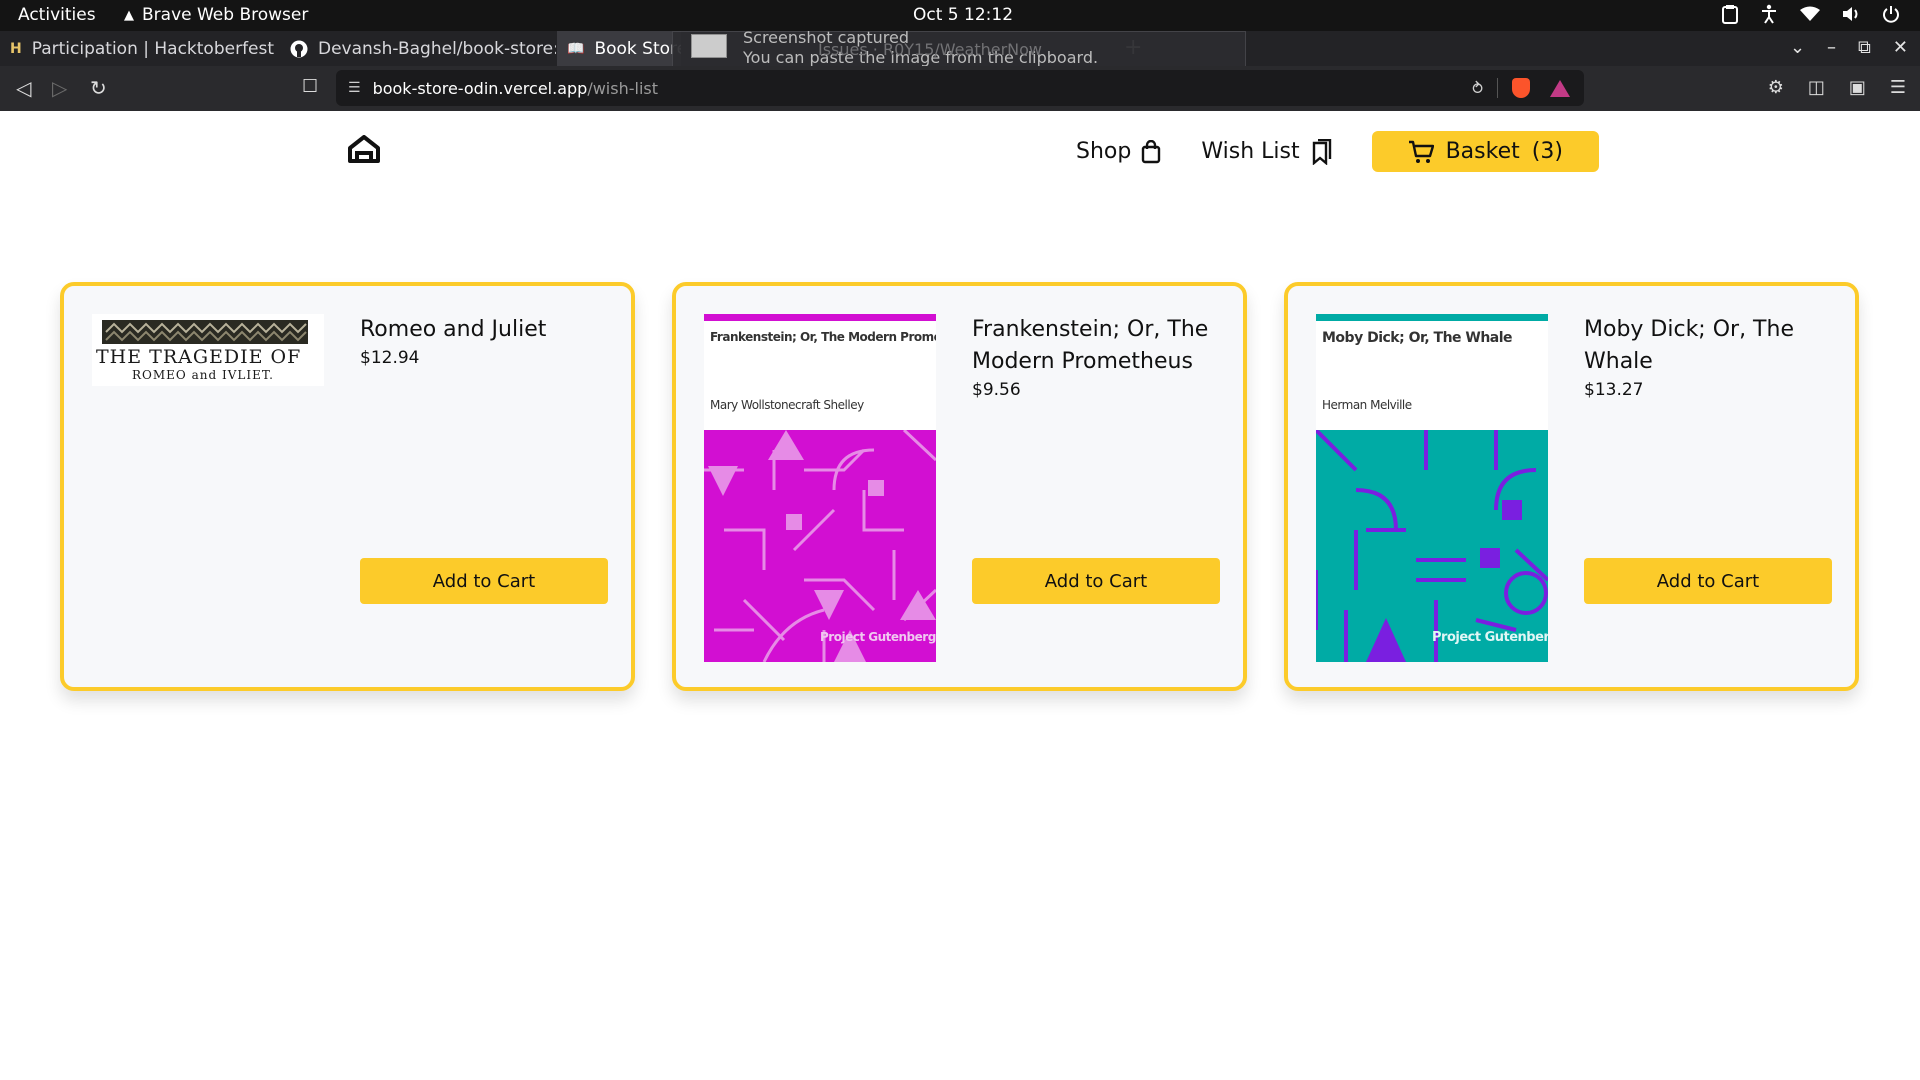 This screenshot has height=1080, width=1920. Describe the element at coordinates (1900, 47) in the screenshot. I see `close-icon: ✕` at that location.